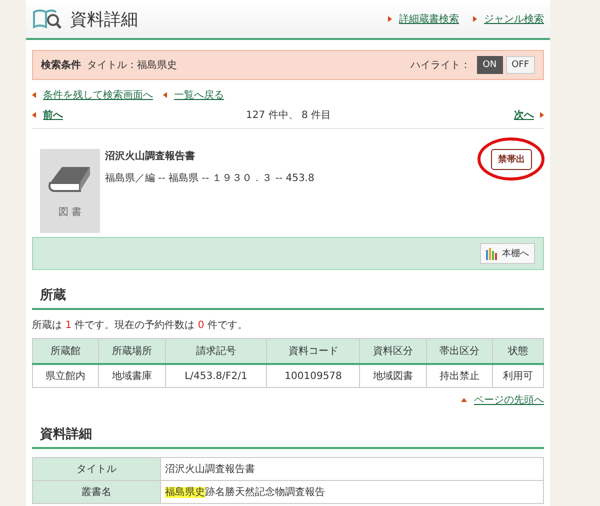  I want to click on column-header: 資料コード, so click(313, 351).